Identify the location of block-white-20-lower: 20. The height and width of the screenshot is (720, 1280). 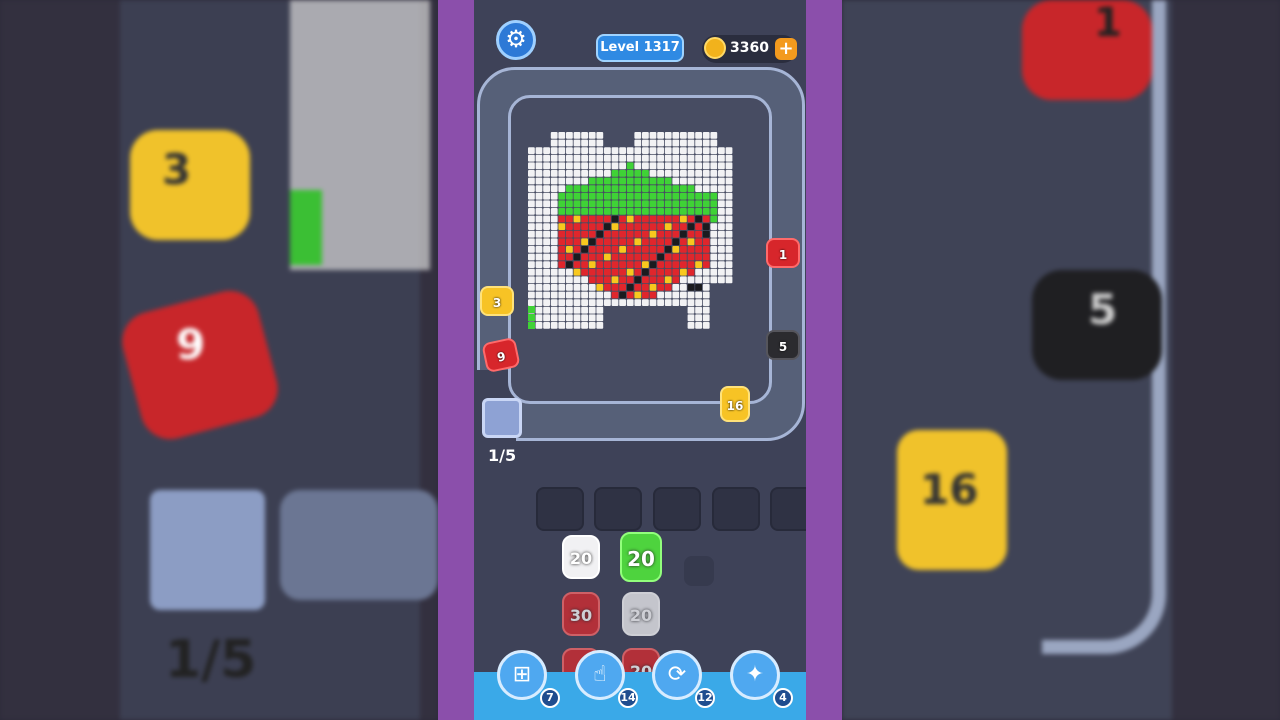
(641, 614).